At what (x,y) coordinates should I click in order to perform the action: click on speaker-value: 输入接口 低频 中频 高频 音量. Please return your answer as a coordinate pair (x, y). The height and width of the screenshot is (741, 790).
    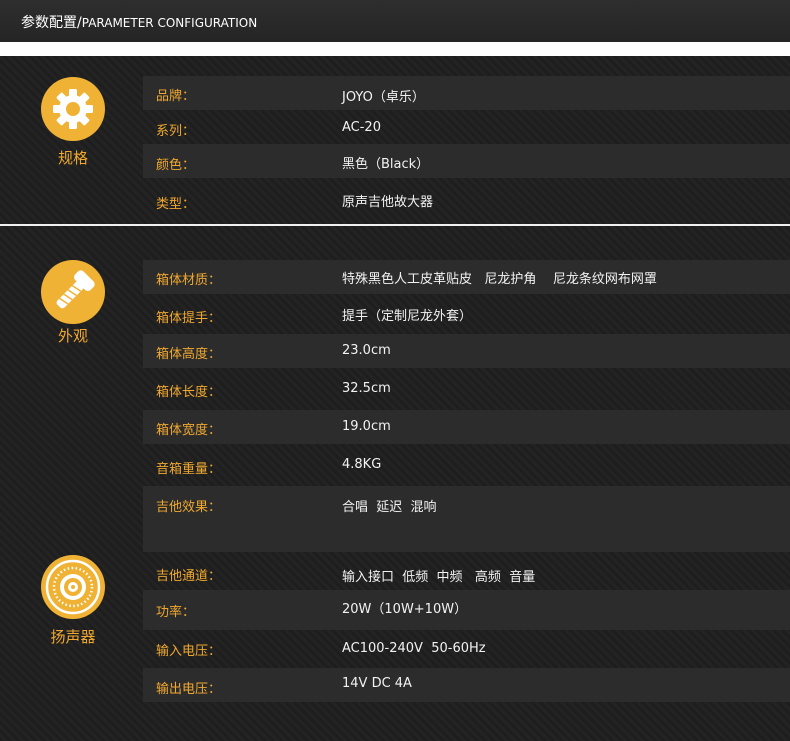
    Looking at the image, I should click on (439, 577).